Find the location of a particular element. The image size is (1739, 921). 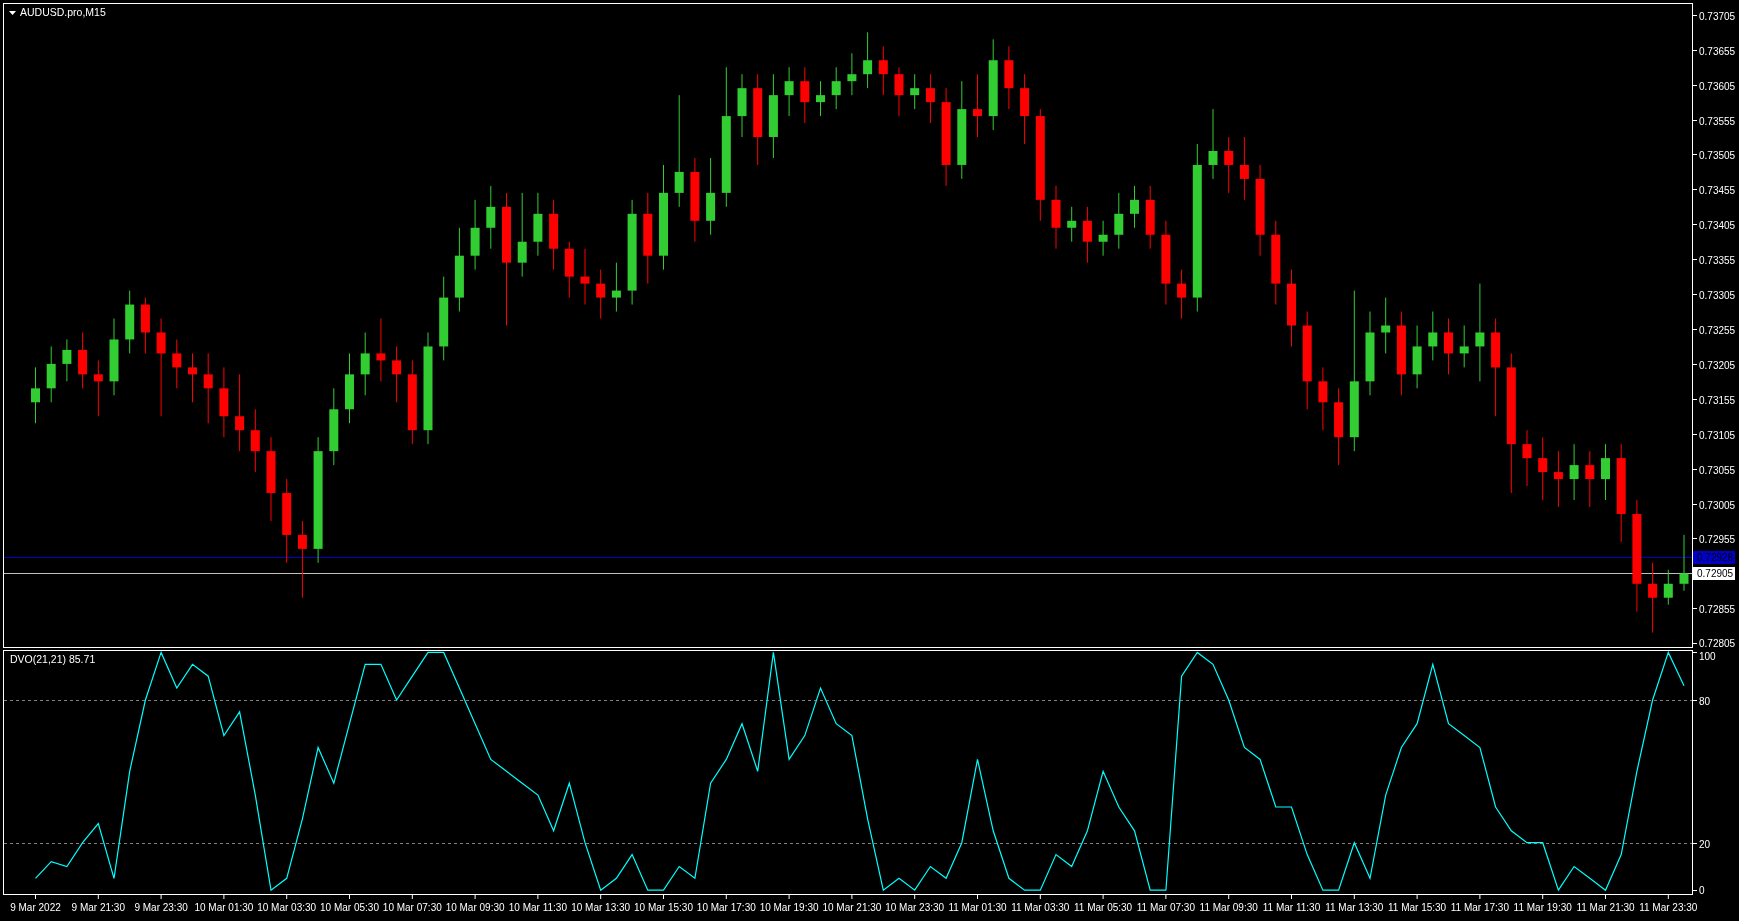

time-label: 11 Mar 05:30 is located at coordinates (1103, 907).